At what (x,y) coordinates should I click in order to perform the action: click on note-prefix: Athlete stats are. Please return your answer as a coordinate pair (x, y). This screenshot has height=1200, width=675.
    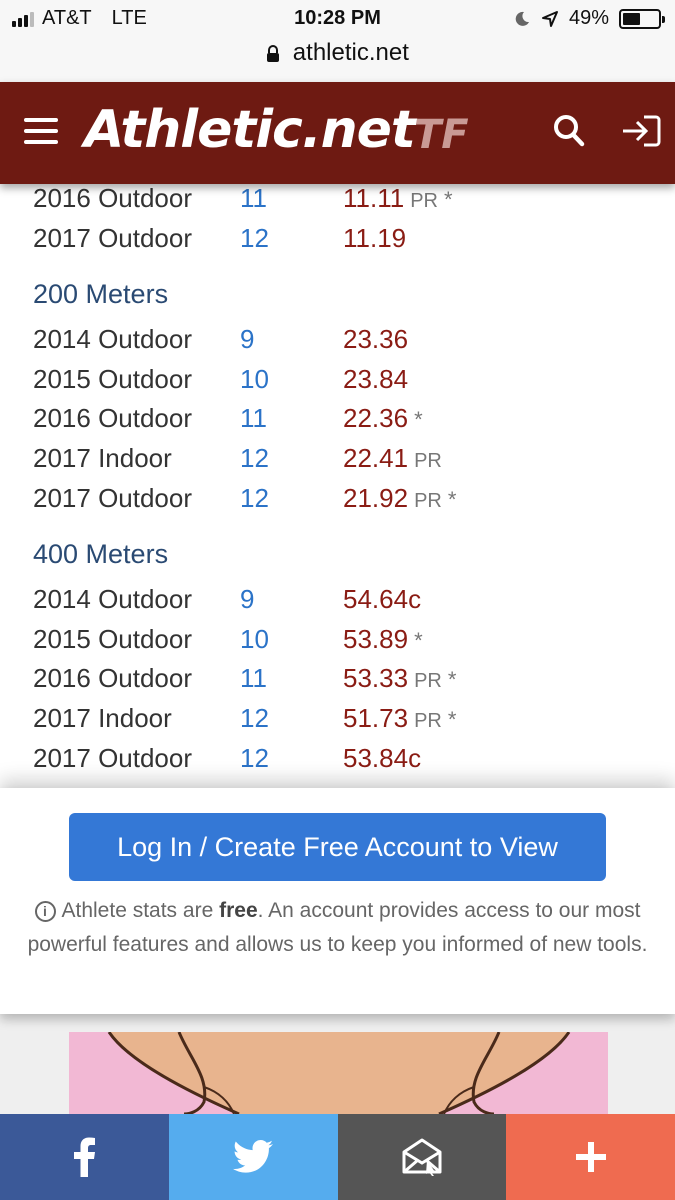
    Looking at the image, I should click on (140, 910).